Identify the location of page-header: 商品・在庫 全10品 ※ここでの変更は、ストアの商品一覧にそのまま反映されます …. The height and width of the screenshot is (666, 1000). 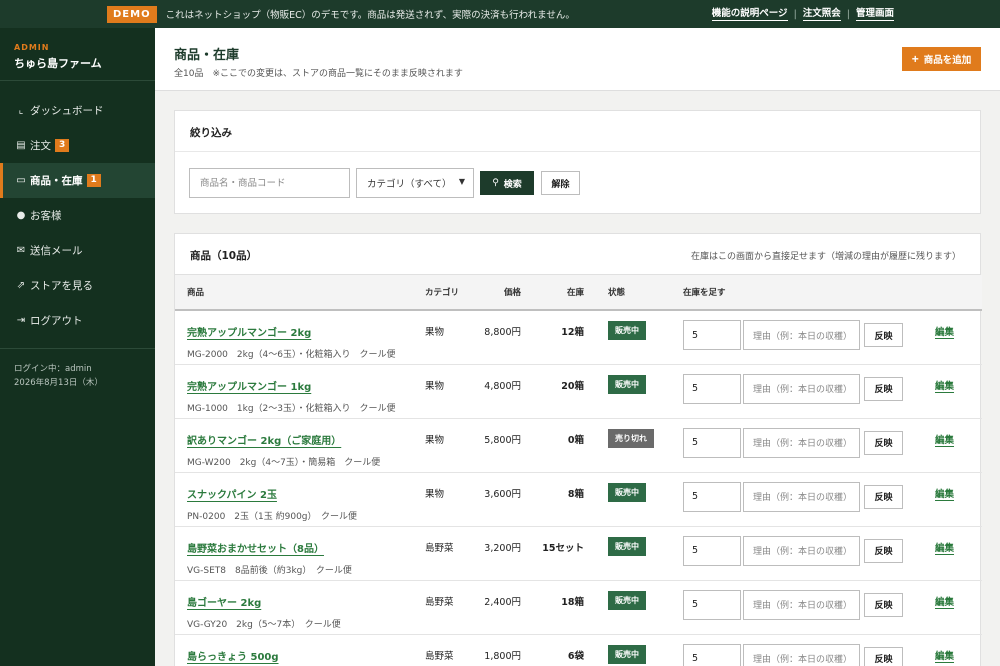
(577, 59).